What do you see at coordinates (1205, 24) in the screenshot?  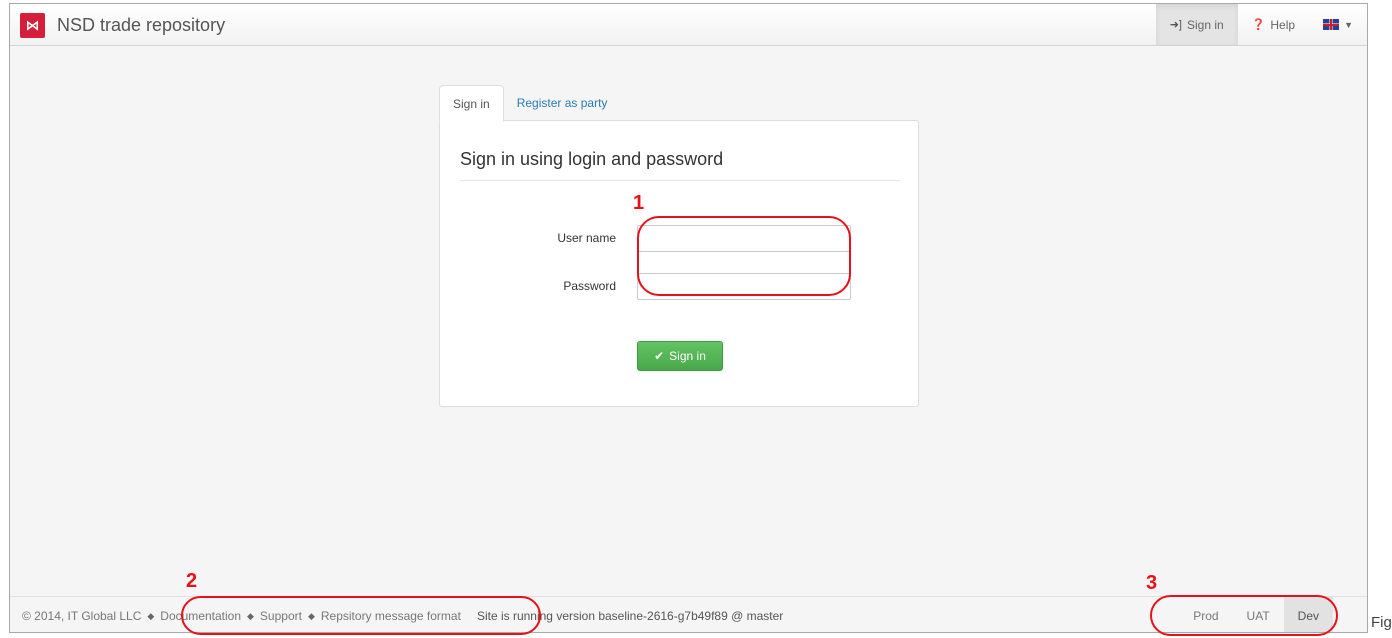 I see `nav-sign-in-label: Sign in` at bounding box center [1205, 24].